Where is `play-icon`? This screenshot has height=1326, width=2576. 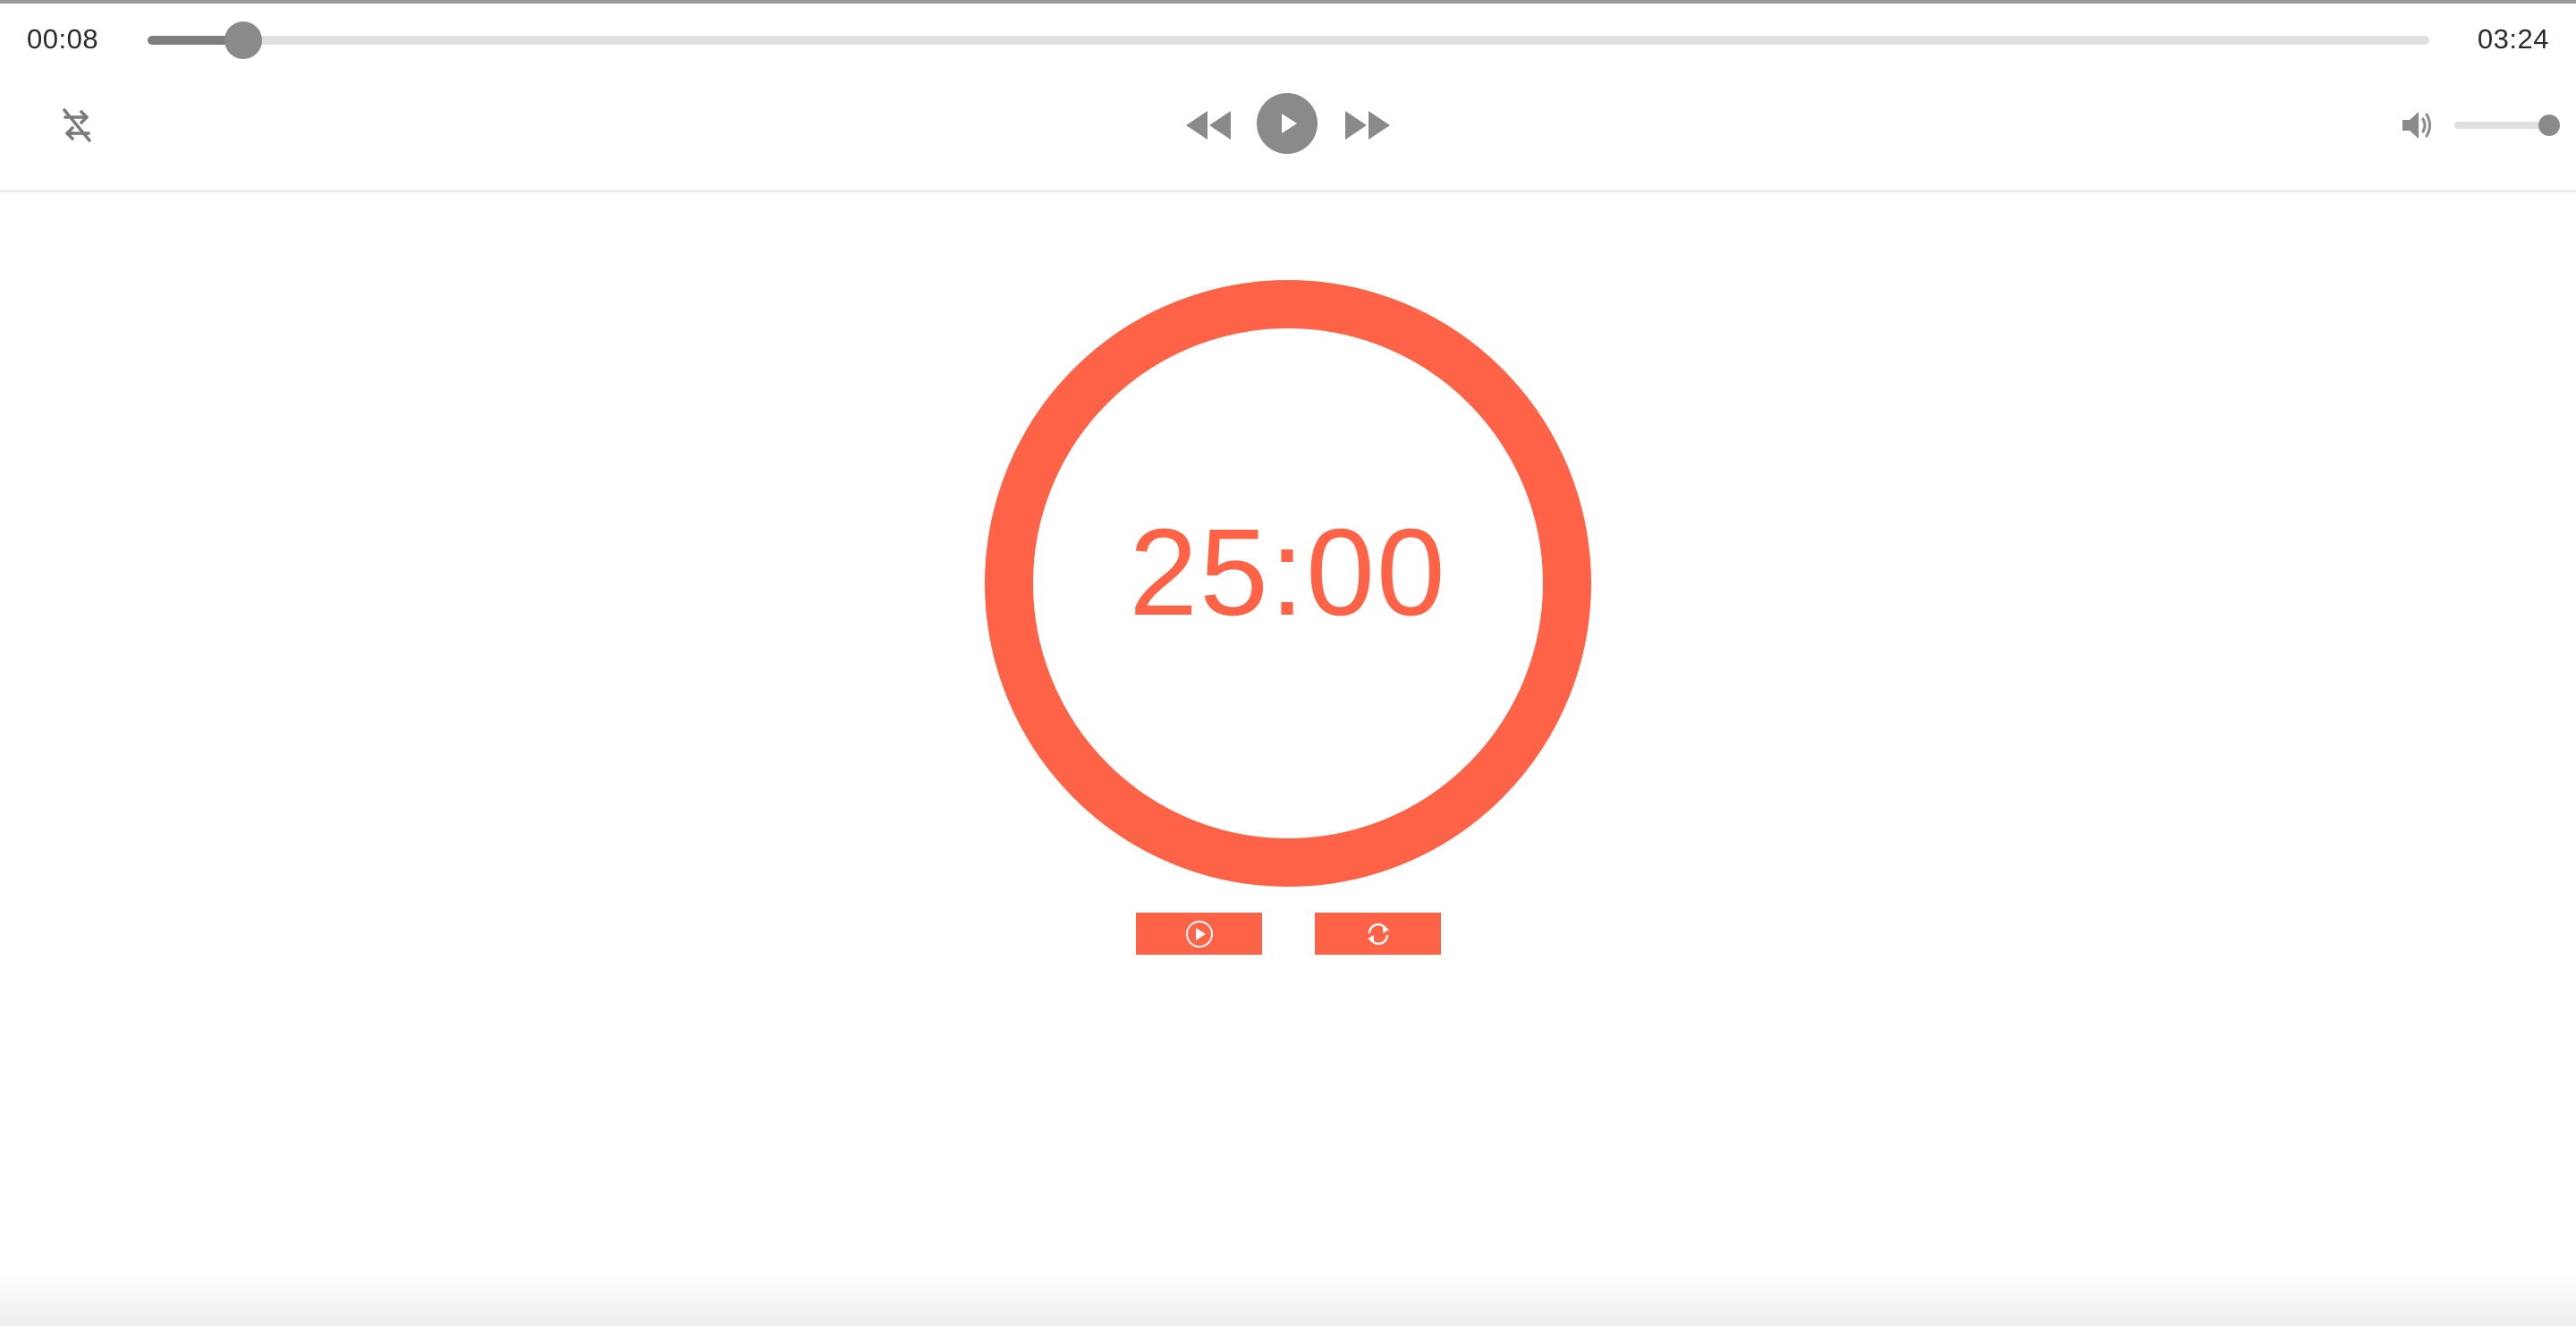 play-icon is located at coordinates (1289, 123).